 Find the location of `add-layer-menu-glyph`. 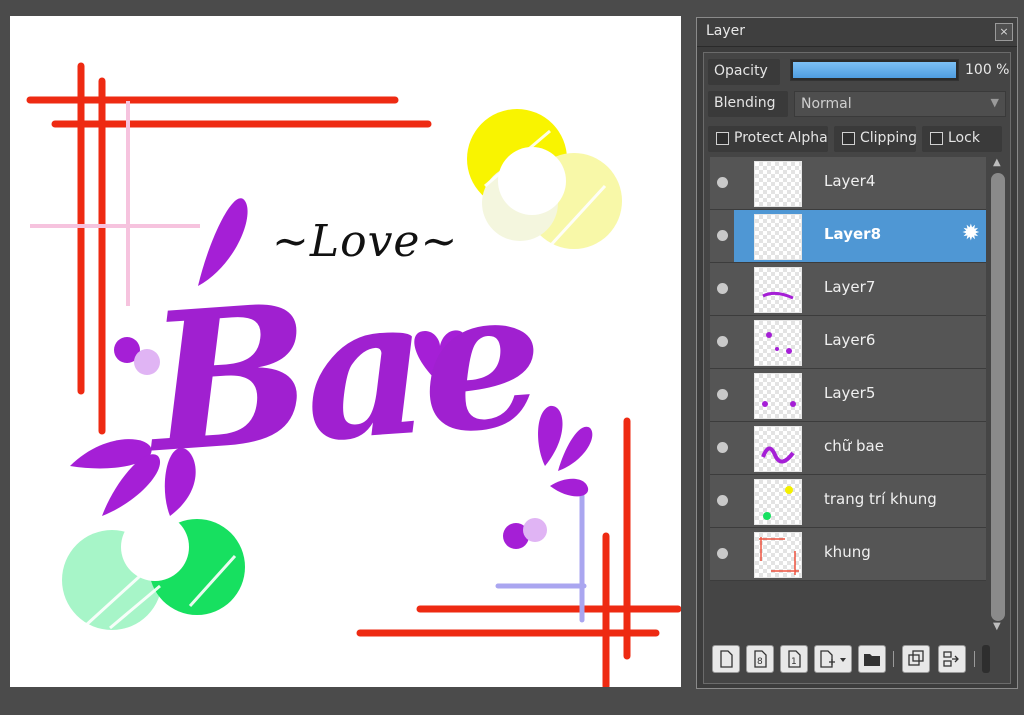

add-layer-menu-glyph is located at coordinates (833, 659).